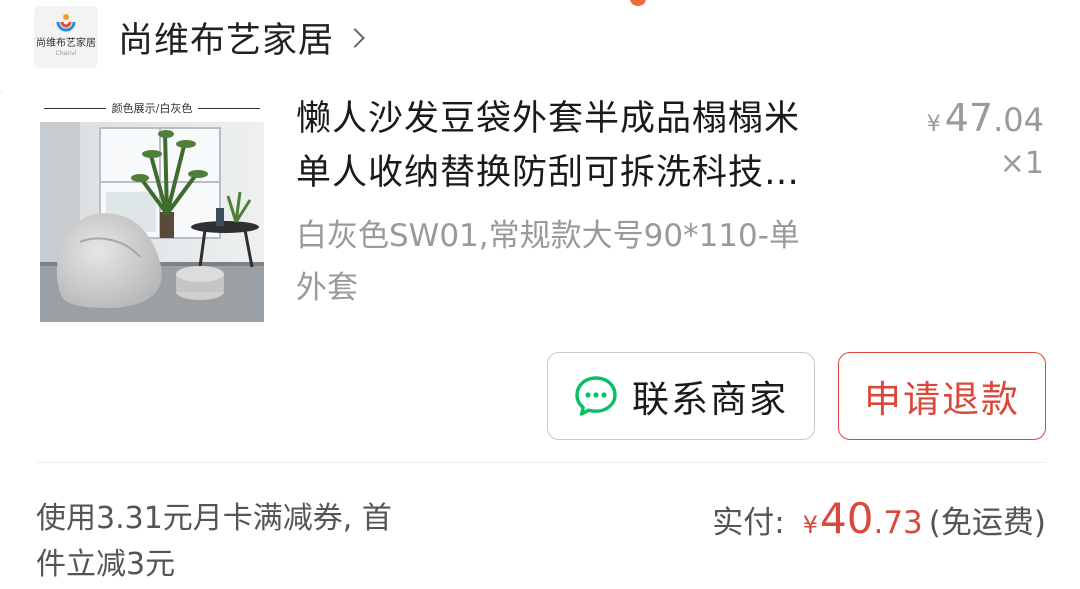 Image resolution: width=1080 pixels, height=589 pixels. What do you see at coordinates (541, 462) in the screenshot?
I see `divider` at bounding box center [541, 462].